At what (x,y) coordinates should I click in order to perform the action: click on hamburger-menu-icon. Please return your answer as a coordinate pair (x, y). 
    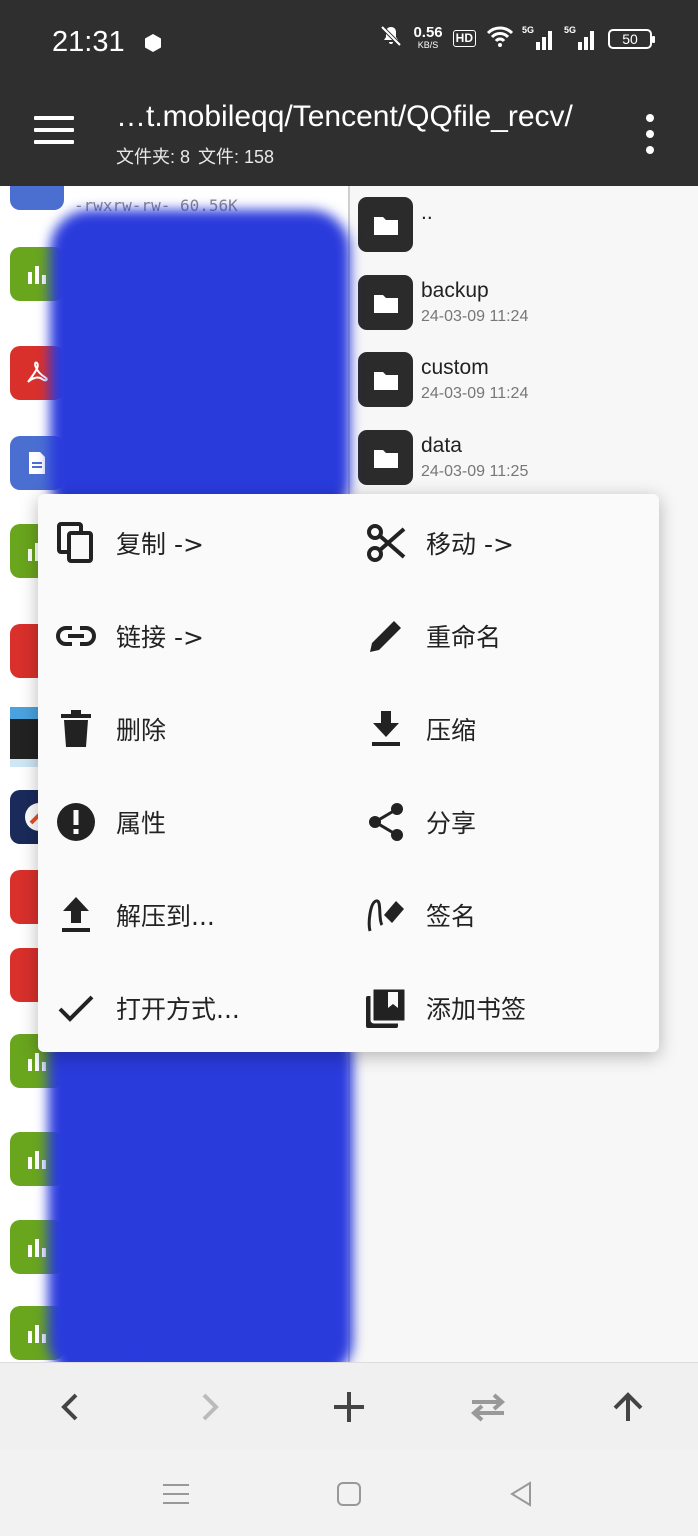
    Looking at the image, I should click on (54, 131).